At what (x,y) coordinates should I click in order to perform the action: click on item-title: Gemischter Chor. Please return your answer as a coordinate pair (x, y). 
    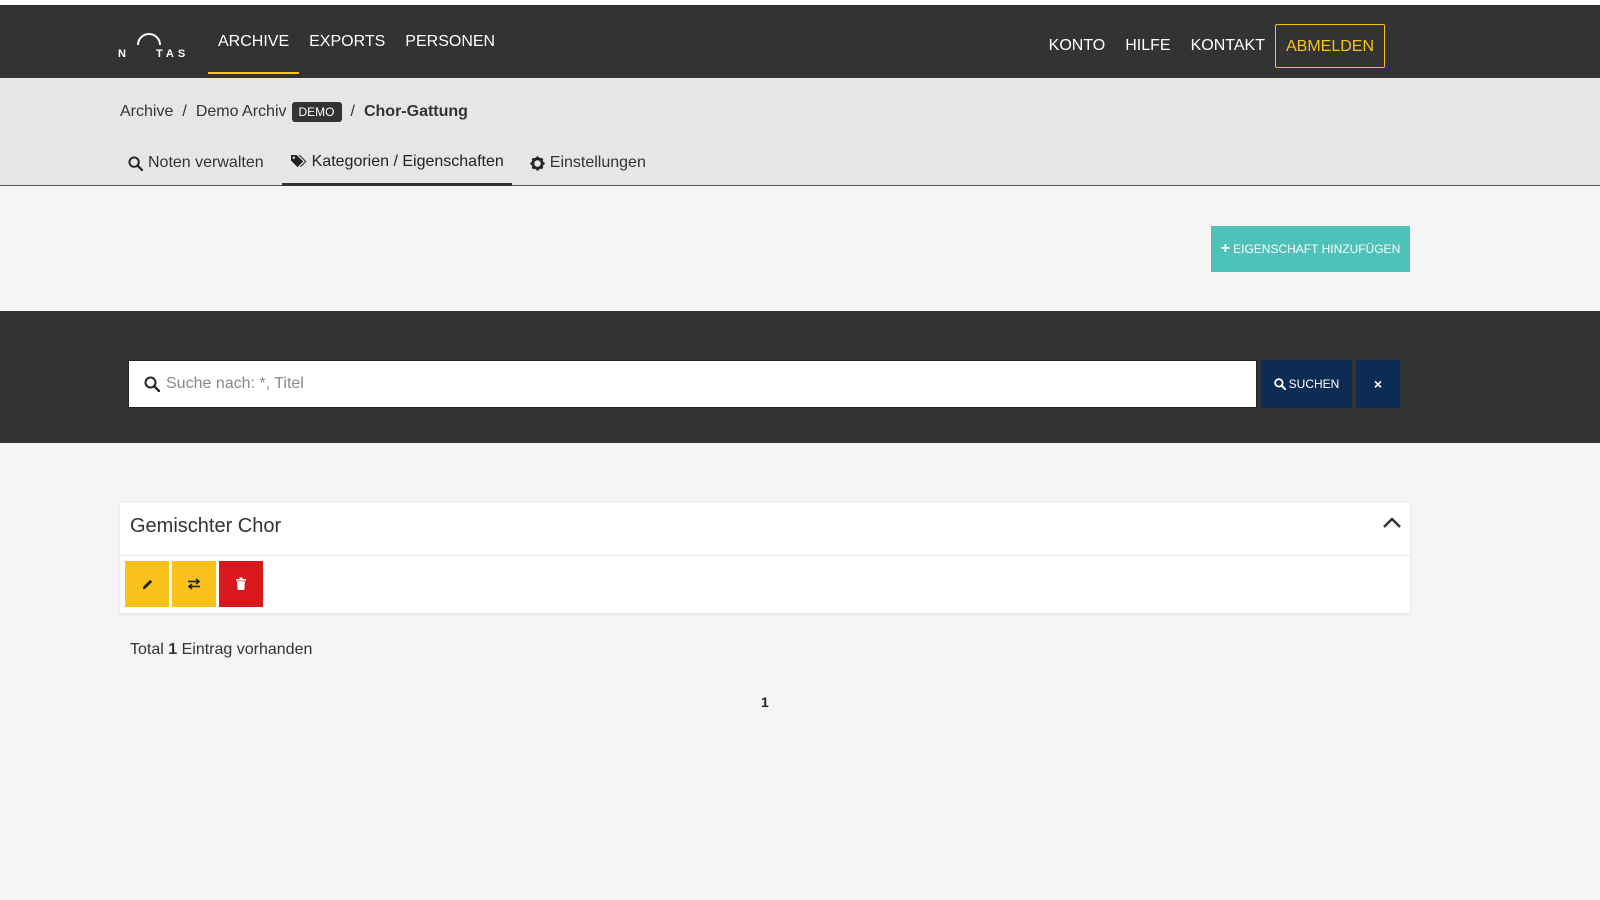
    Looking at the image, I should click on (206, 526).